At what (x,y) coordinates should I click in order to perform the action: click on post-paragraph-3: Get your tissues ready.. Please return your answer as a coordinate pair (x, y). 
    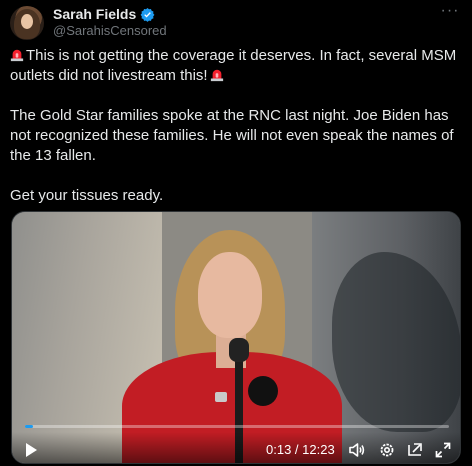
    Looking at the image, I should click on (87, 195).